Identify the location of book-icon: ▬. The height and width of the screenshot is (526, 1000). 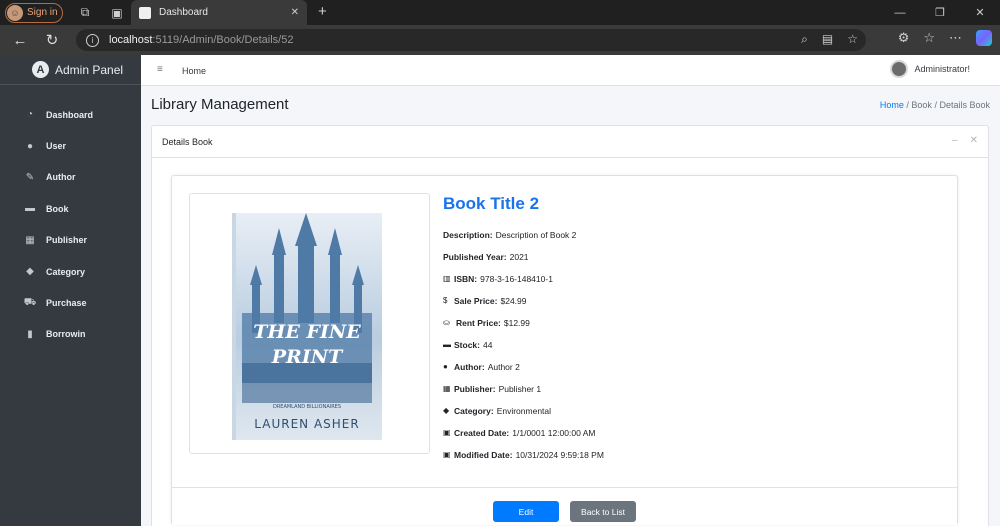
(30, 209).